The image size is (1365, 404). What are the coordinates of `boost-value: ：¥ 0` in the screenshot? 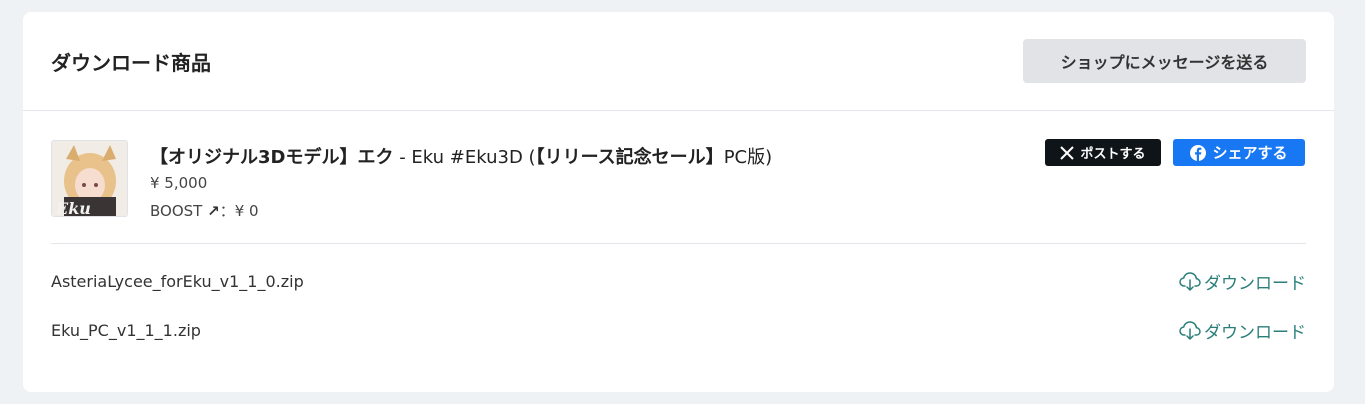 It's located at (239, 211).